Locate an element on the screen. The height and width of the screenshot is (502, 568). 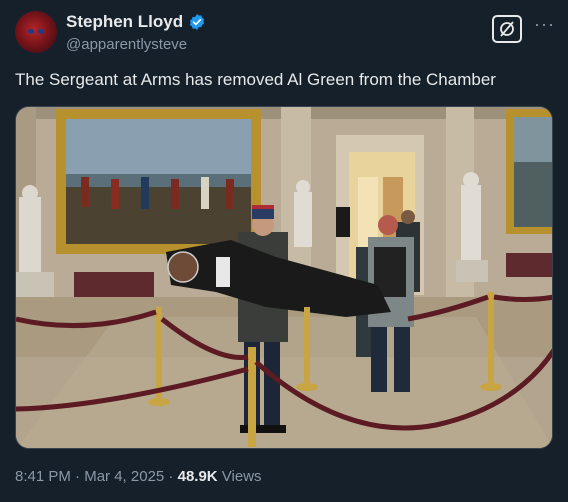
grok-icon is located at coordinates (507, 29).